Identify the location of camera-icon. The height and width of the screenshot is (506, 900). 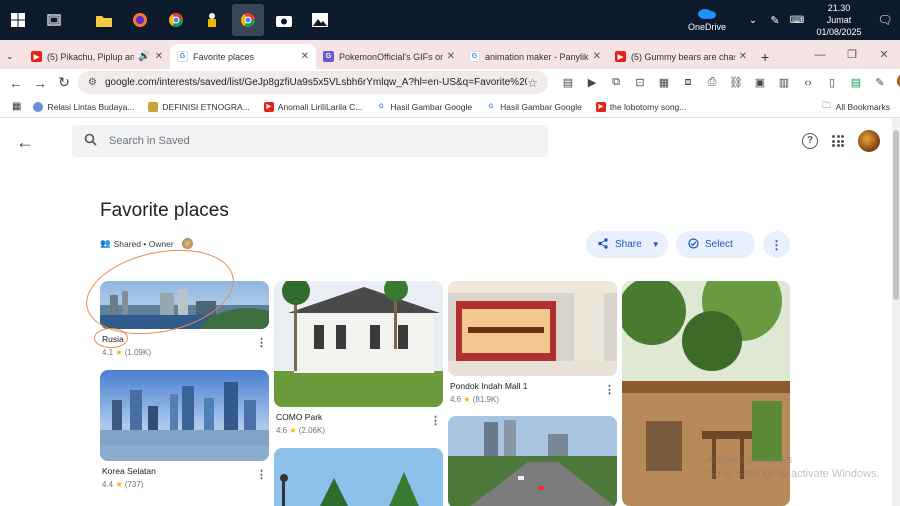
(284, 20).